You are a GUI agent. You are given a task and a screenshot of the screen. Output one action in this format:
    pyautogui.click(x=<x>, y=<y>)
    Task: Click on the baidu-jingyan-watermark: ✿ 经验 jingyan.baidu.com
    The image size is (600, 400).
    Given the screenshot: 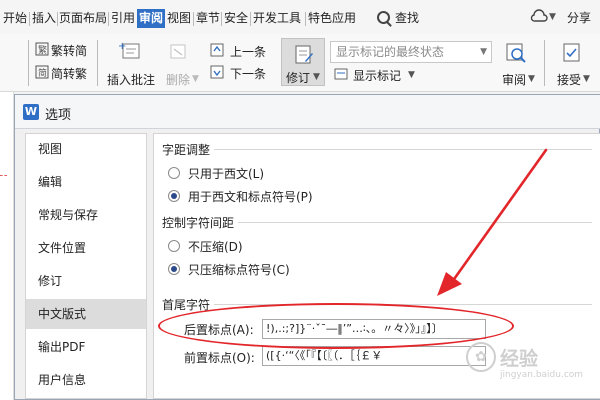 What is the action you would take?
    pyautogui.click(x=526, y=365)
    